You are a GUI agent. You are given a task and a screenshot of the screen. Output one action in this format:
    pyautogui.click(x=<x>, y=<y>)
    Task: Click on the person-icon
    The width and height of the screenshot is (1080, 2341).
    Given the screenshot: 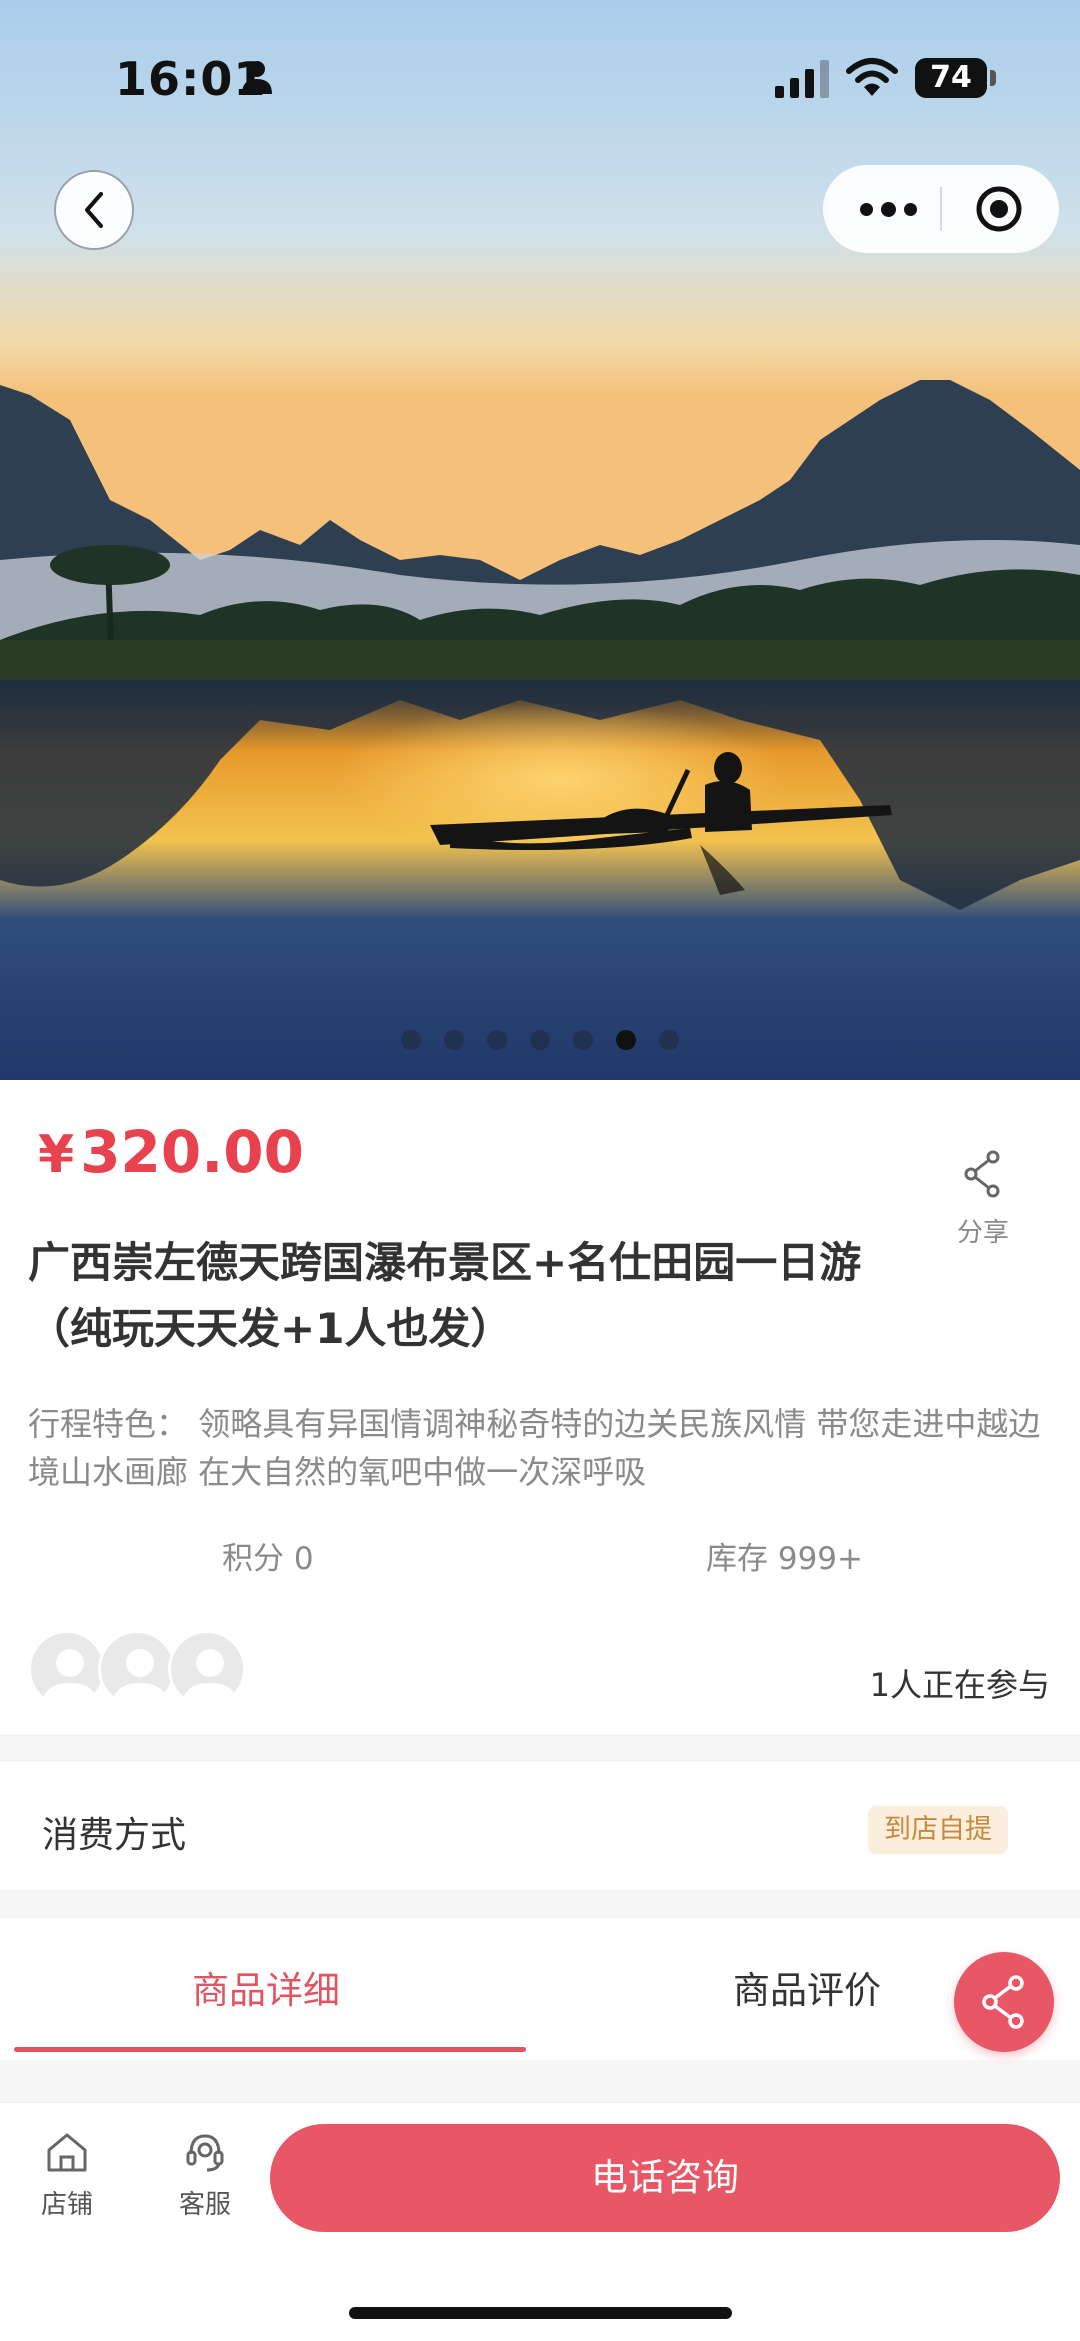 What is the action you would take?
    pyautogui.click(x=257, y=77)
    